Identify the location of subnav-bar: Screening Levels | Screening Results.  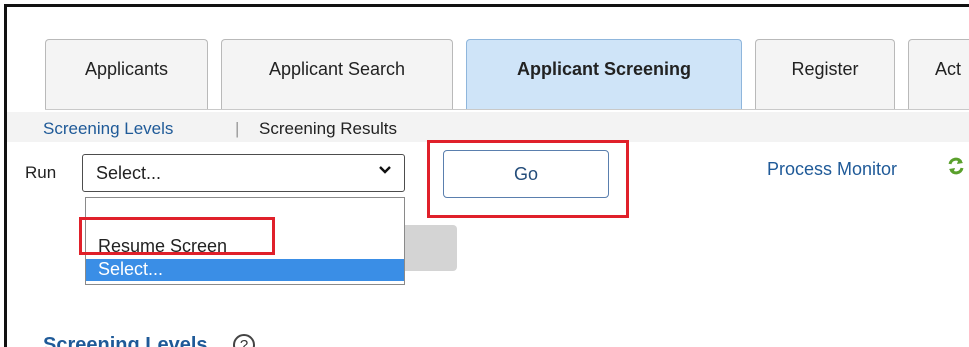
(488, 127).